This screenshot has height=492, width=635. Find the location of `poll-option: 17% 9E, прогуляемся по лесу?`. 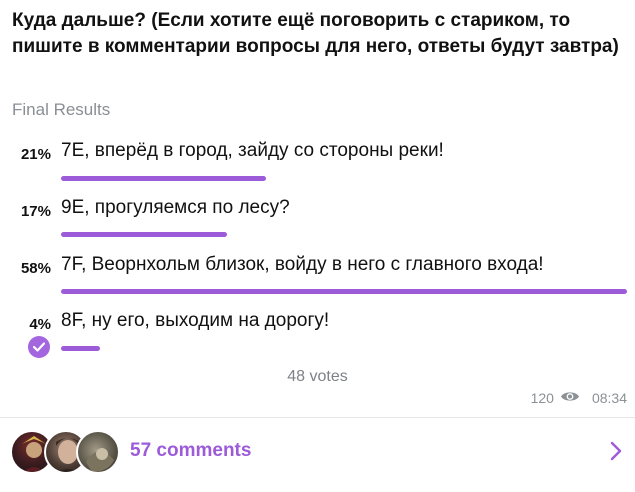

poll-option: 17% 9E, прогуляемся по лесу? is located at coordinates (317, 225).